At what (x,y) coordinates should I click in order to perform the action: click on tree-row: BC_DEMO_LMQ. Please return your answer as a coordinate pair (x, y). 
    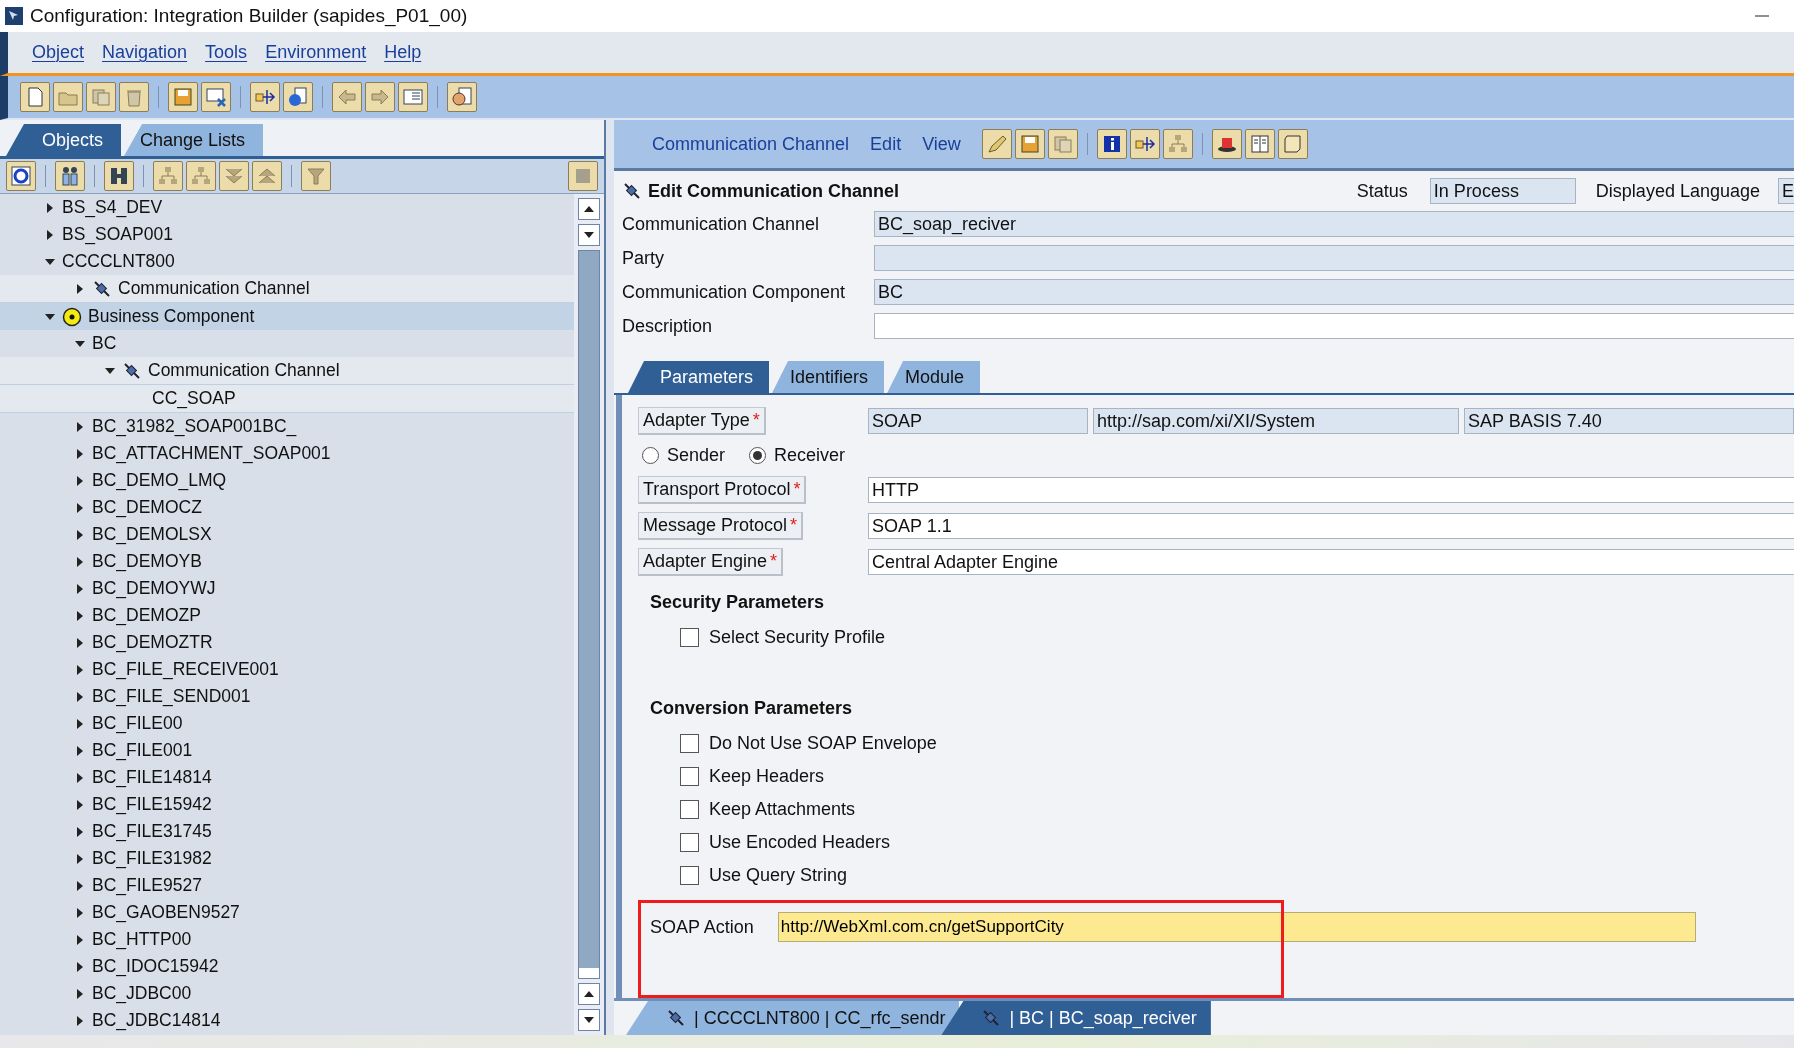
    Looking at the image, I should click on (287, 480).